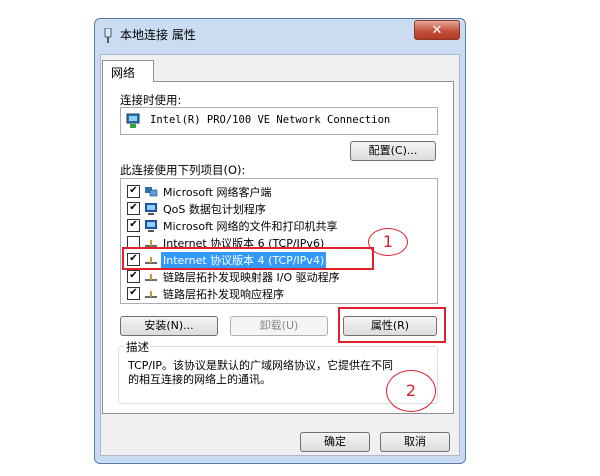  Describe the element at coordinates (248, 258) in the screenshot. I see `highlight-box-ipv4` at that location.